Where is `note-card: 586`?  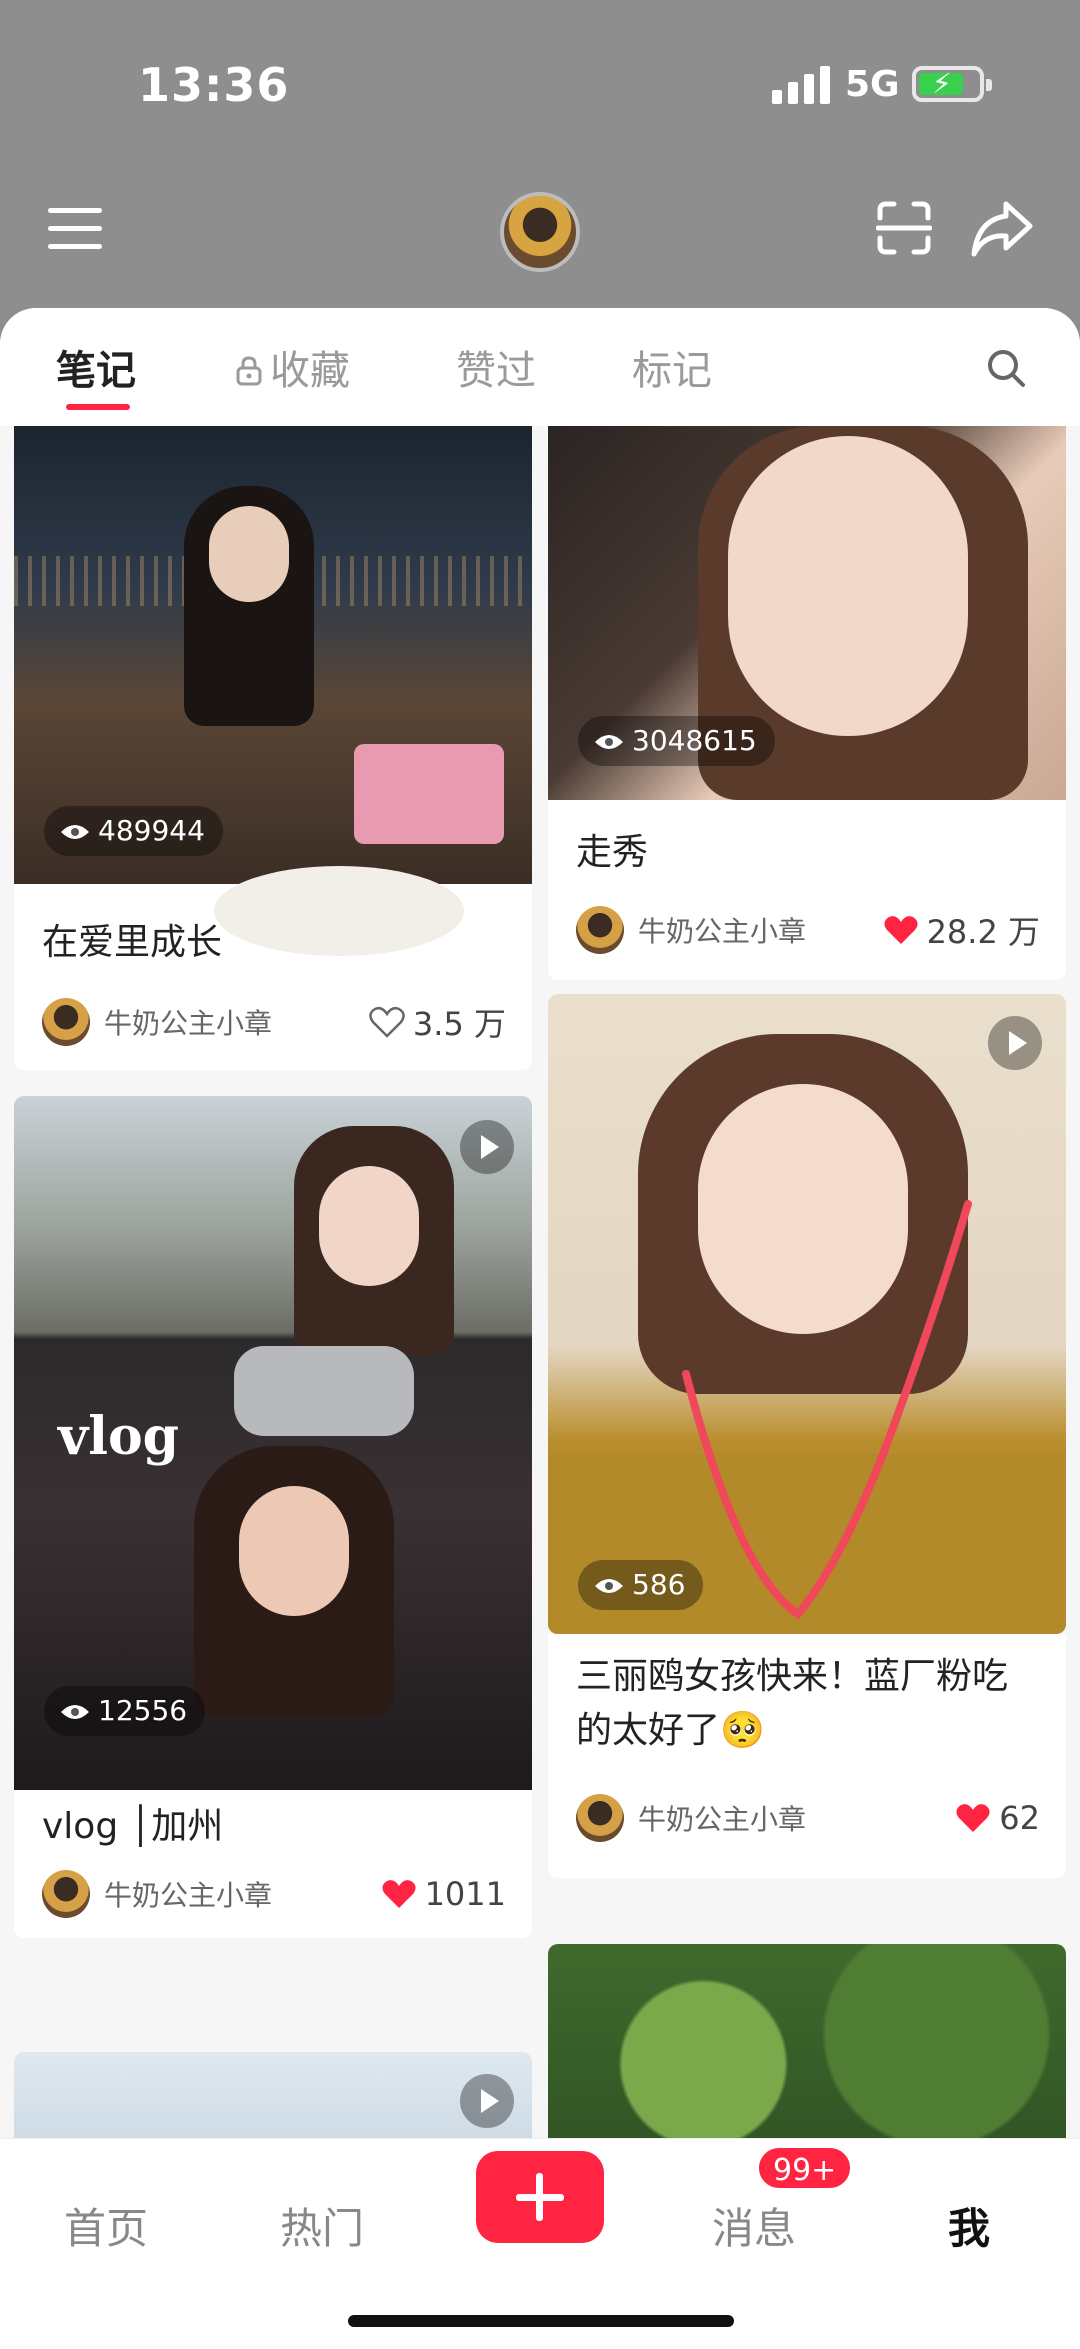 note-card: 586 is located at coordinates (807, 1314).